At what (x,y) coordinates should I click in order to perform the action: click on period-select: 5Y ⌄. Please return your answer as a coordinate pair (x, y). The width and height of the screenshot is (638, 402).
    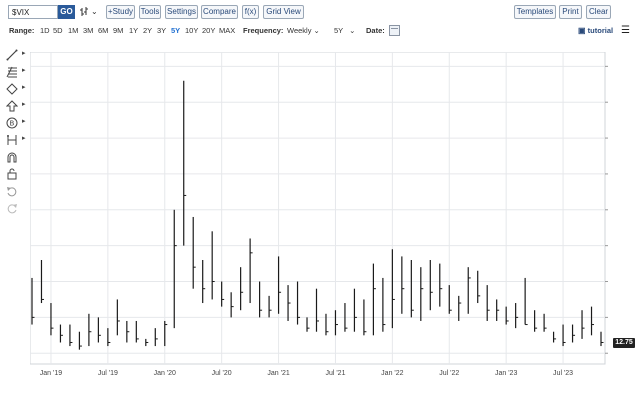
    Looking at the image, I should click on (344, 31).